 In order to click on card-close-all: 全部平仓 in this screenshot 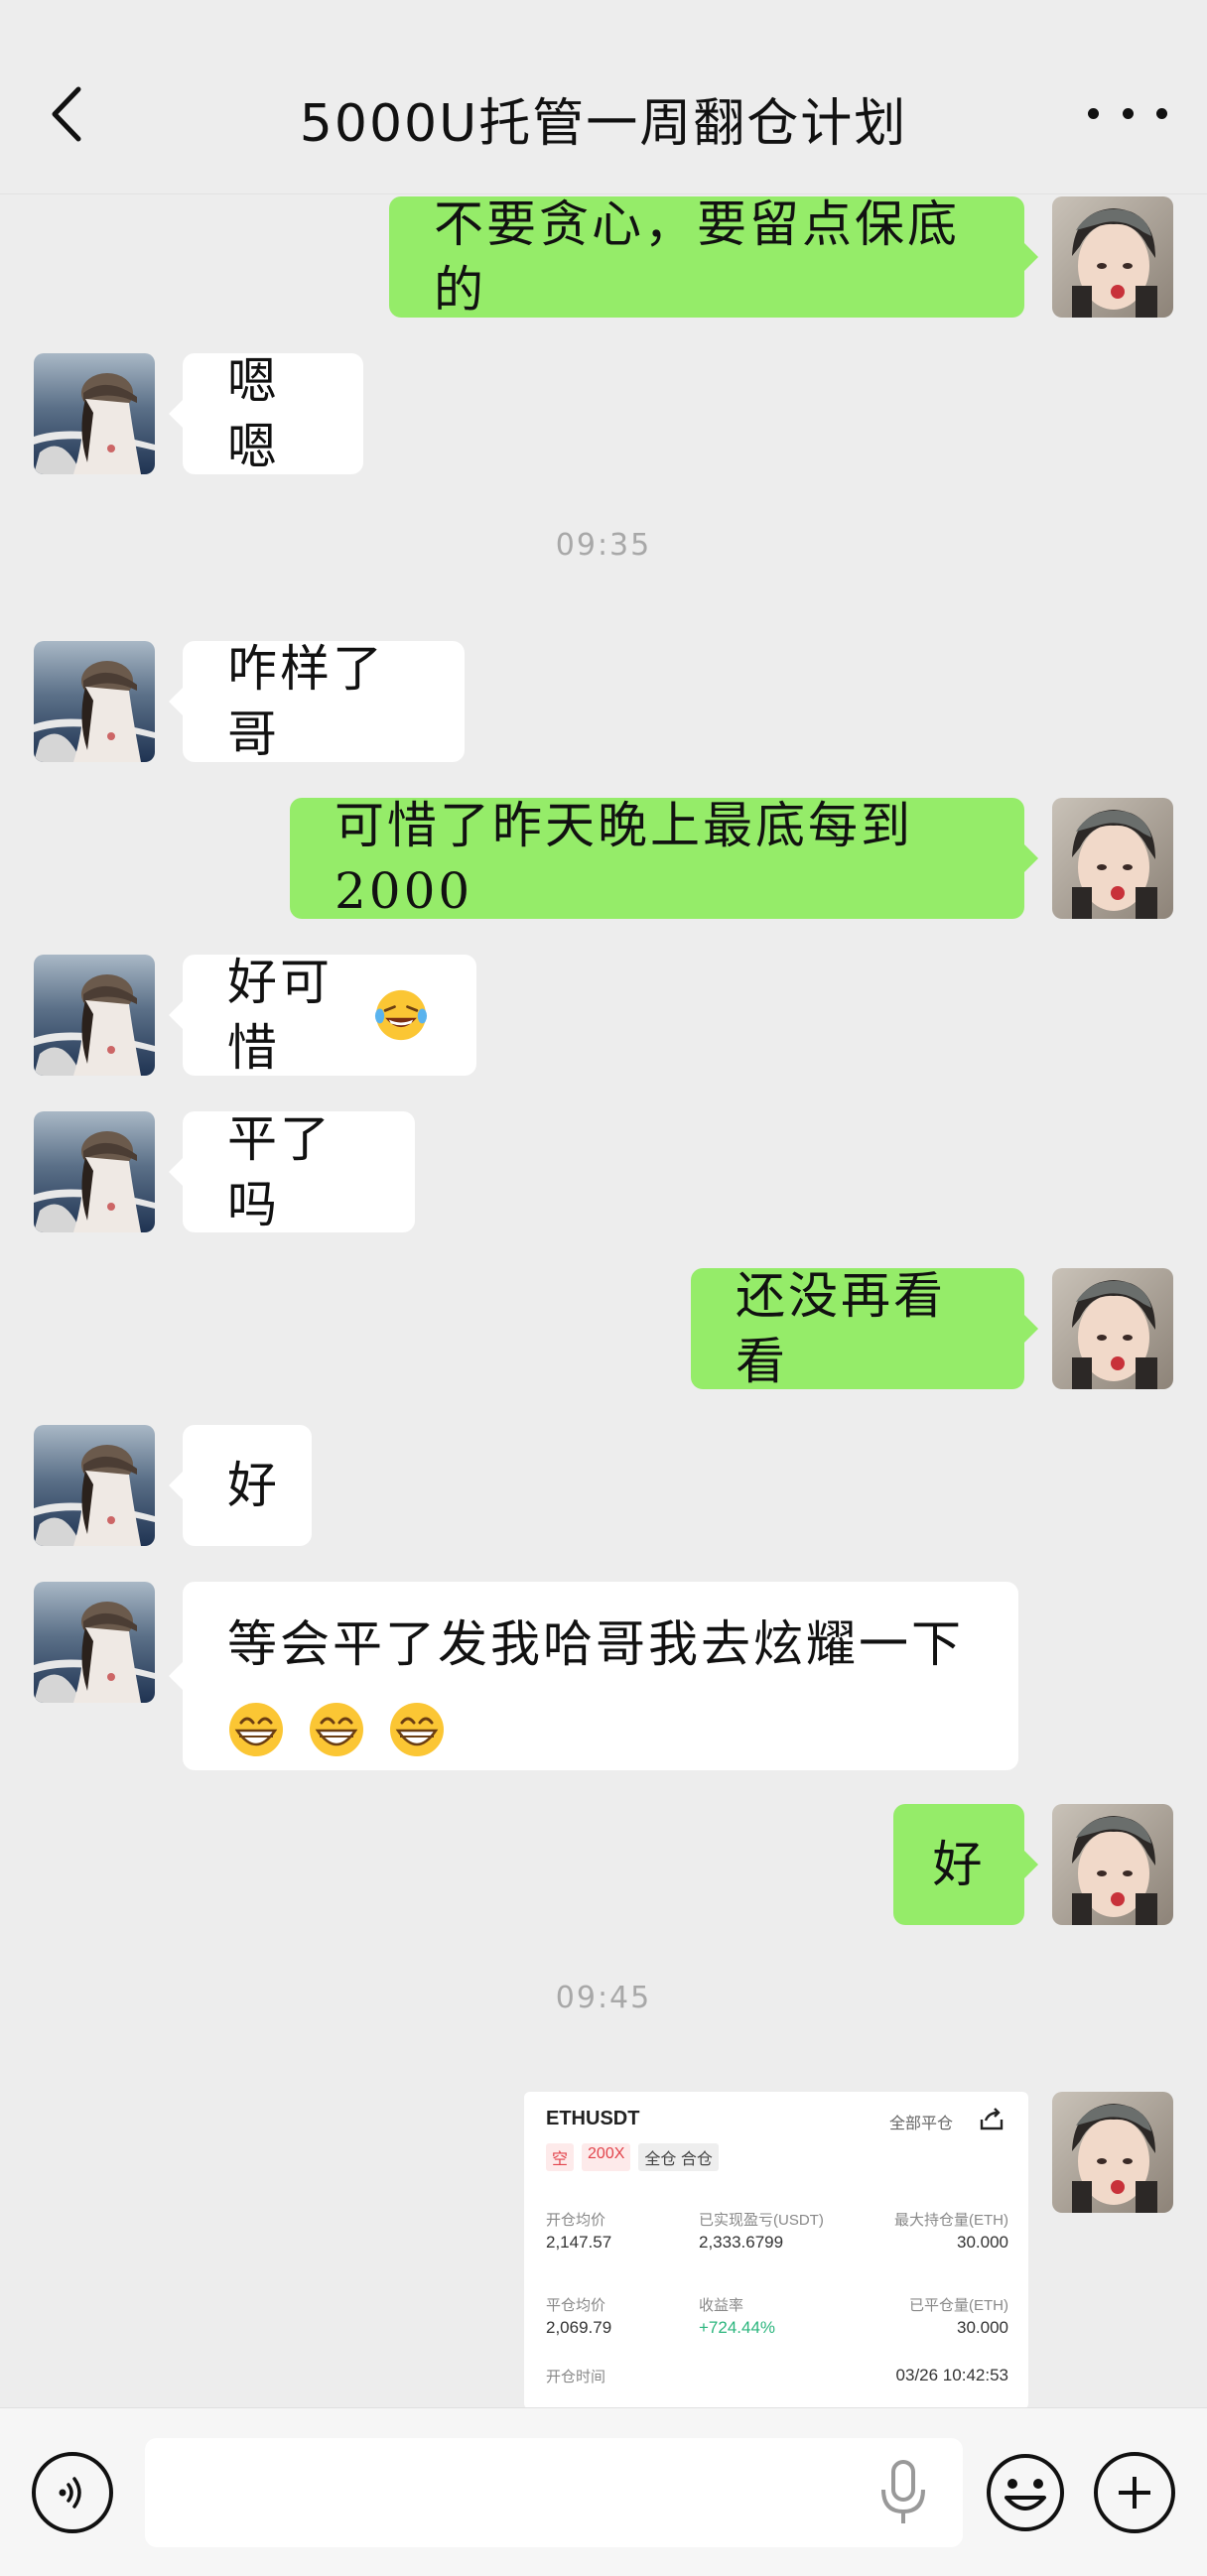, I will do `click(920, 2124)`.